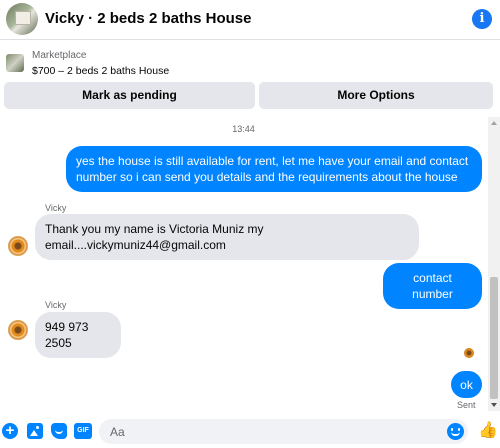 The height and width of the screenshot is (448, 500). What do you see at coordinates (455, 431) in the screenshot?
I see `emoji-icon` at bounding box center [455, 431].